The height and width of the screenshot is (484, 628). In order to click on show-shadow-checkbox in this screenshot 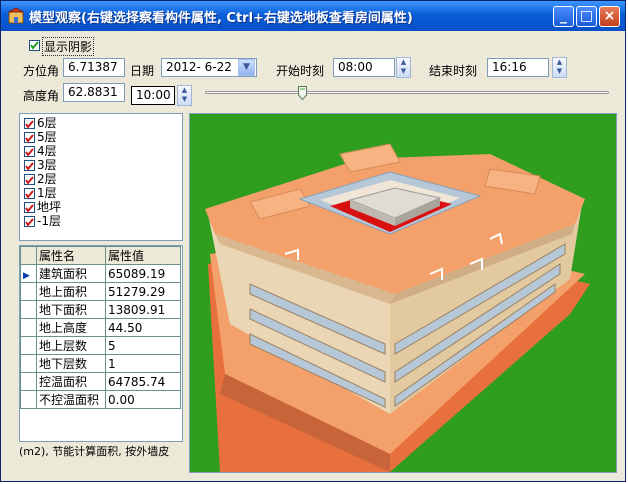, I will do `click(34, 45)`.